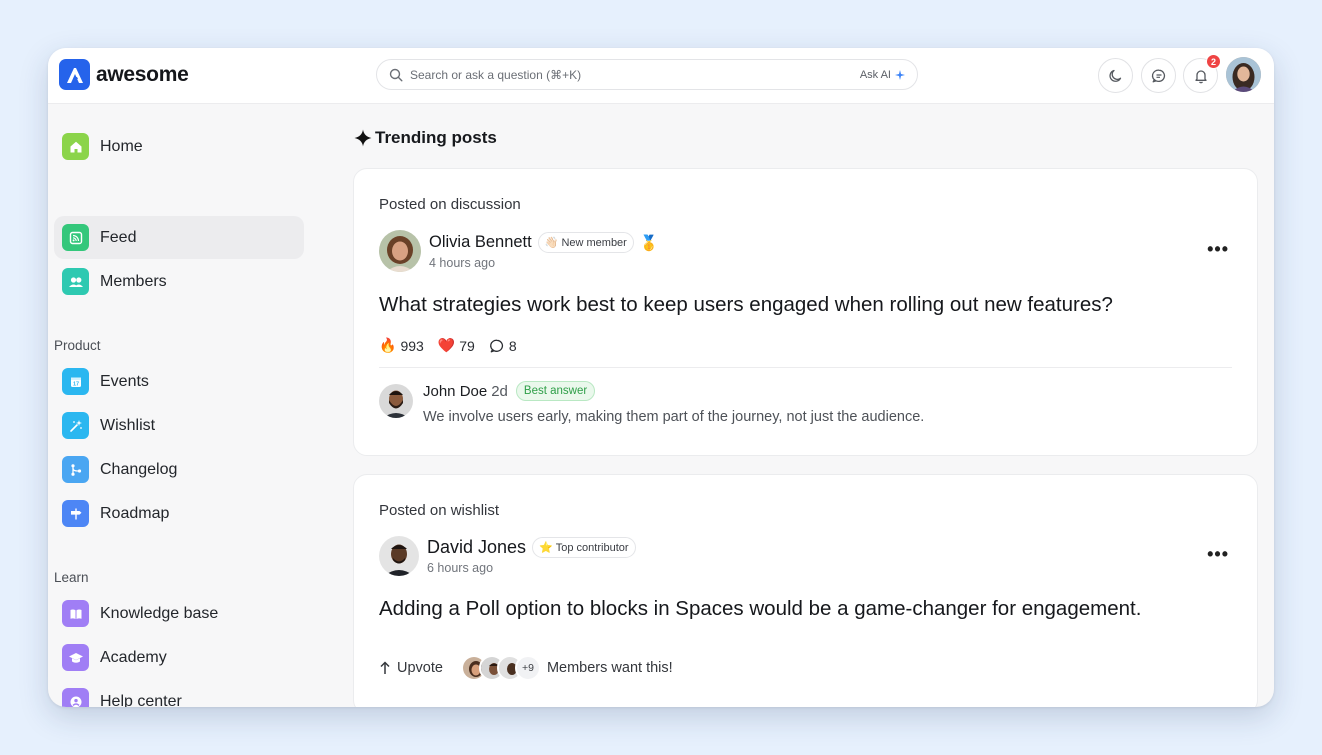  Describe the element at coordinates (179, 146) in the screenshot. I see `sidebar-item-home: Home` at that location.